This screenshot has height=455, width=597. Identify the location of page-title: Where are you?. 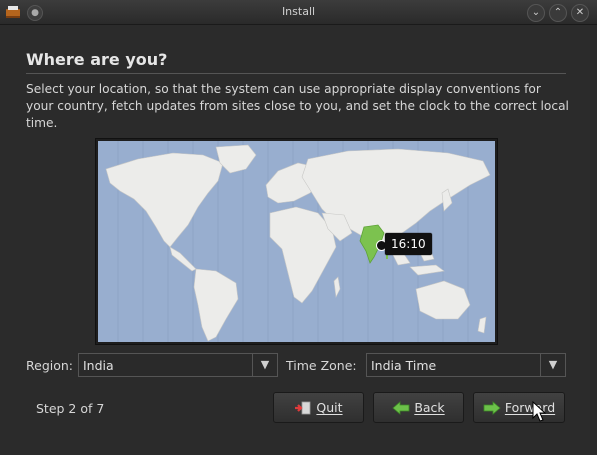
(97, 59).